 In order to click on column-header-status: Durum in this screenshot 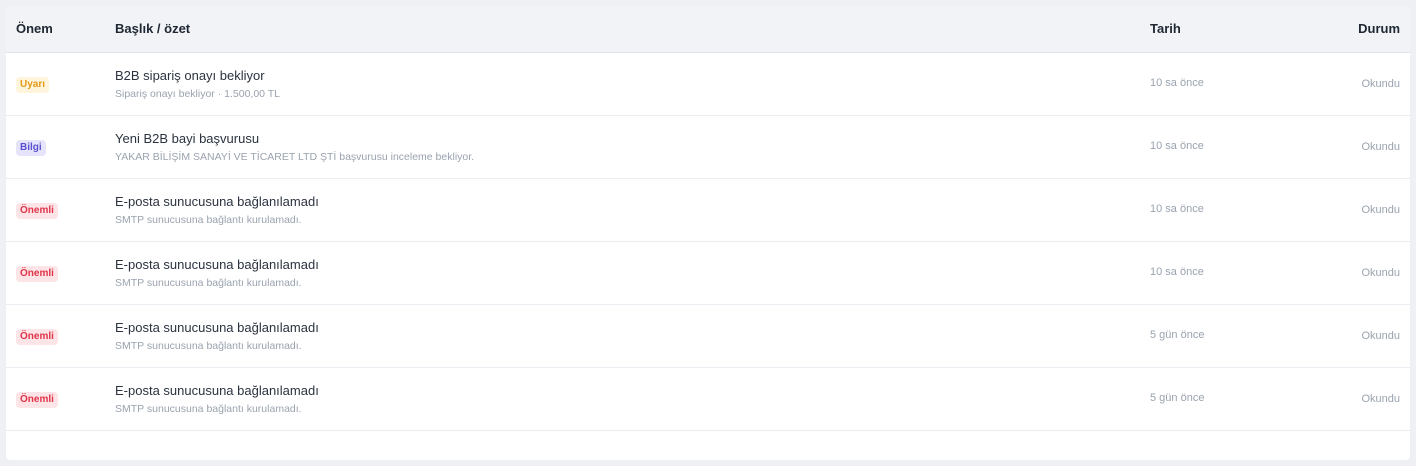, I will do `click(1355, 29)`.